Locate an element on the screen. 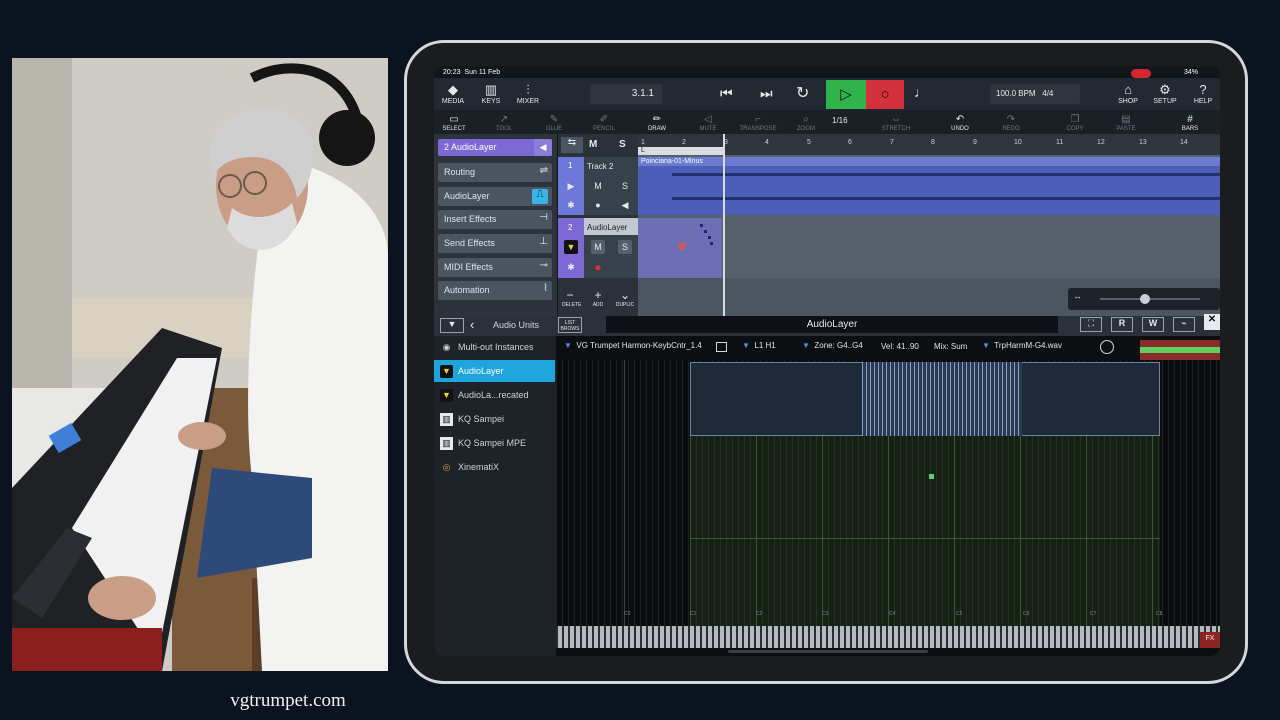 The height and width of the screenshot is (720, 1280). quantize-value: 1/16 is located at coordinates (840, 120).